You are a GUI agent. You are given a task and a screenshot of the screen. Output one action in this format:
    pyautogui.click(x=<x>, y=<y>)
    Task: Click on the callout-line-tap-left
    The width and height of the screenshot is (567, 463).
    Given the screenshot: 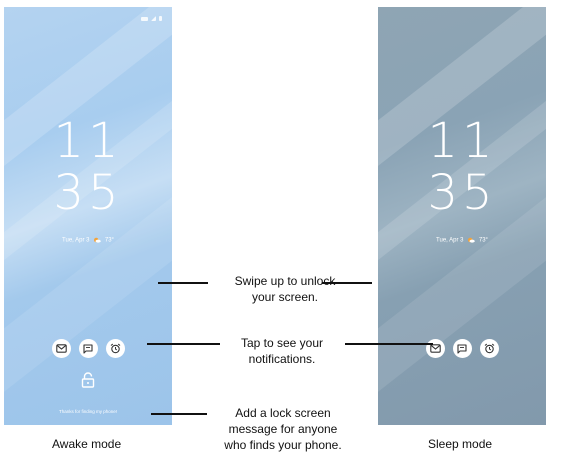 What is the action you would take?
    pyautogui.click(x=183, y=344)
    